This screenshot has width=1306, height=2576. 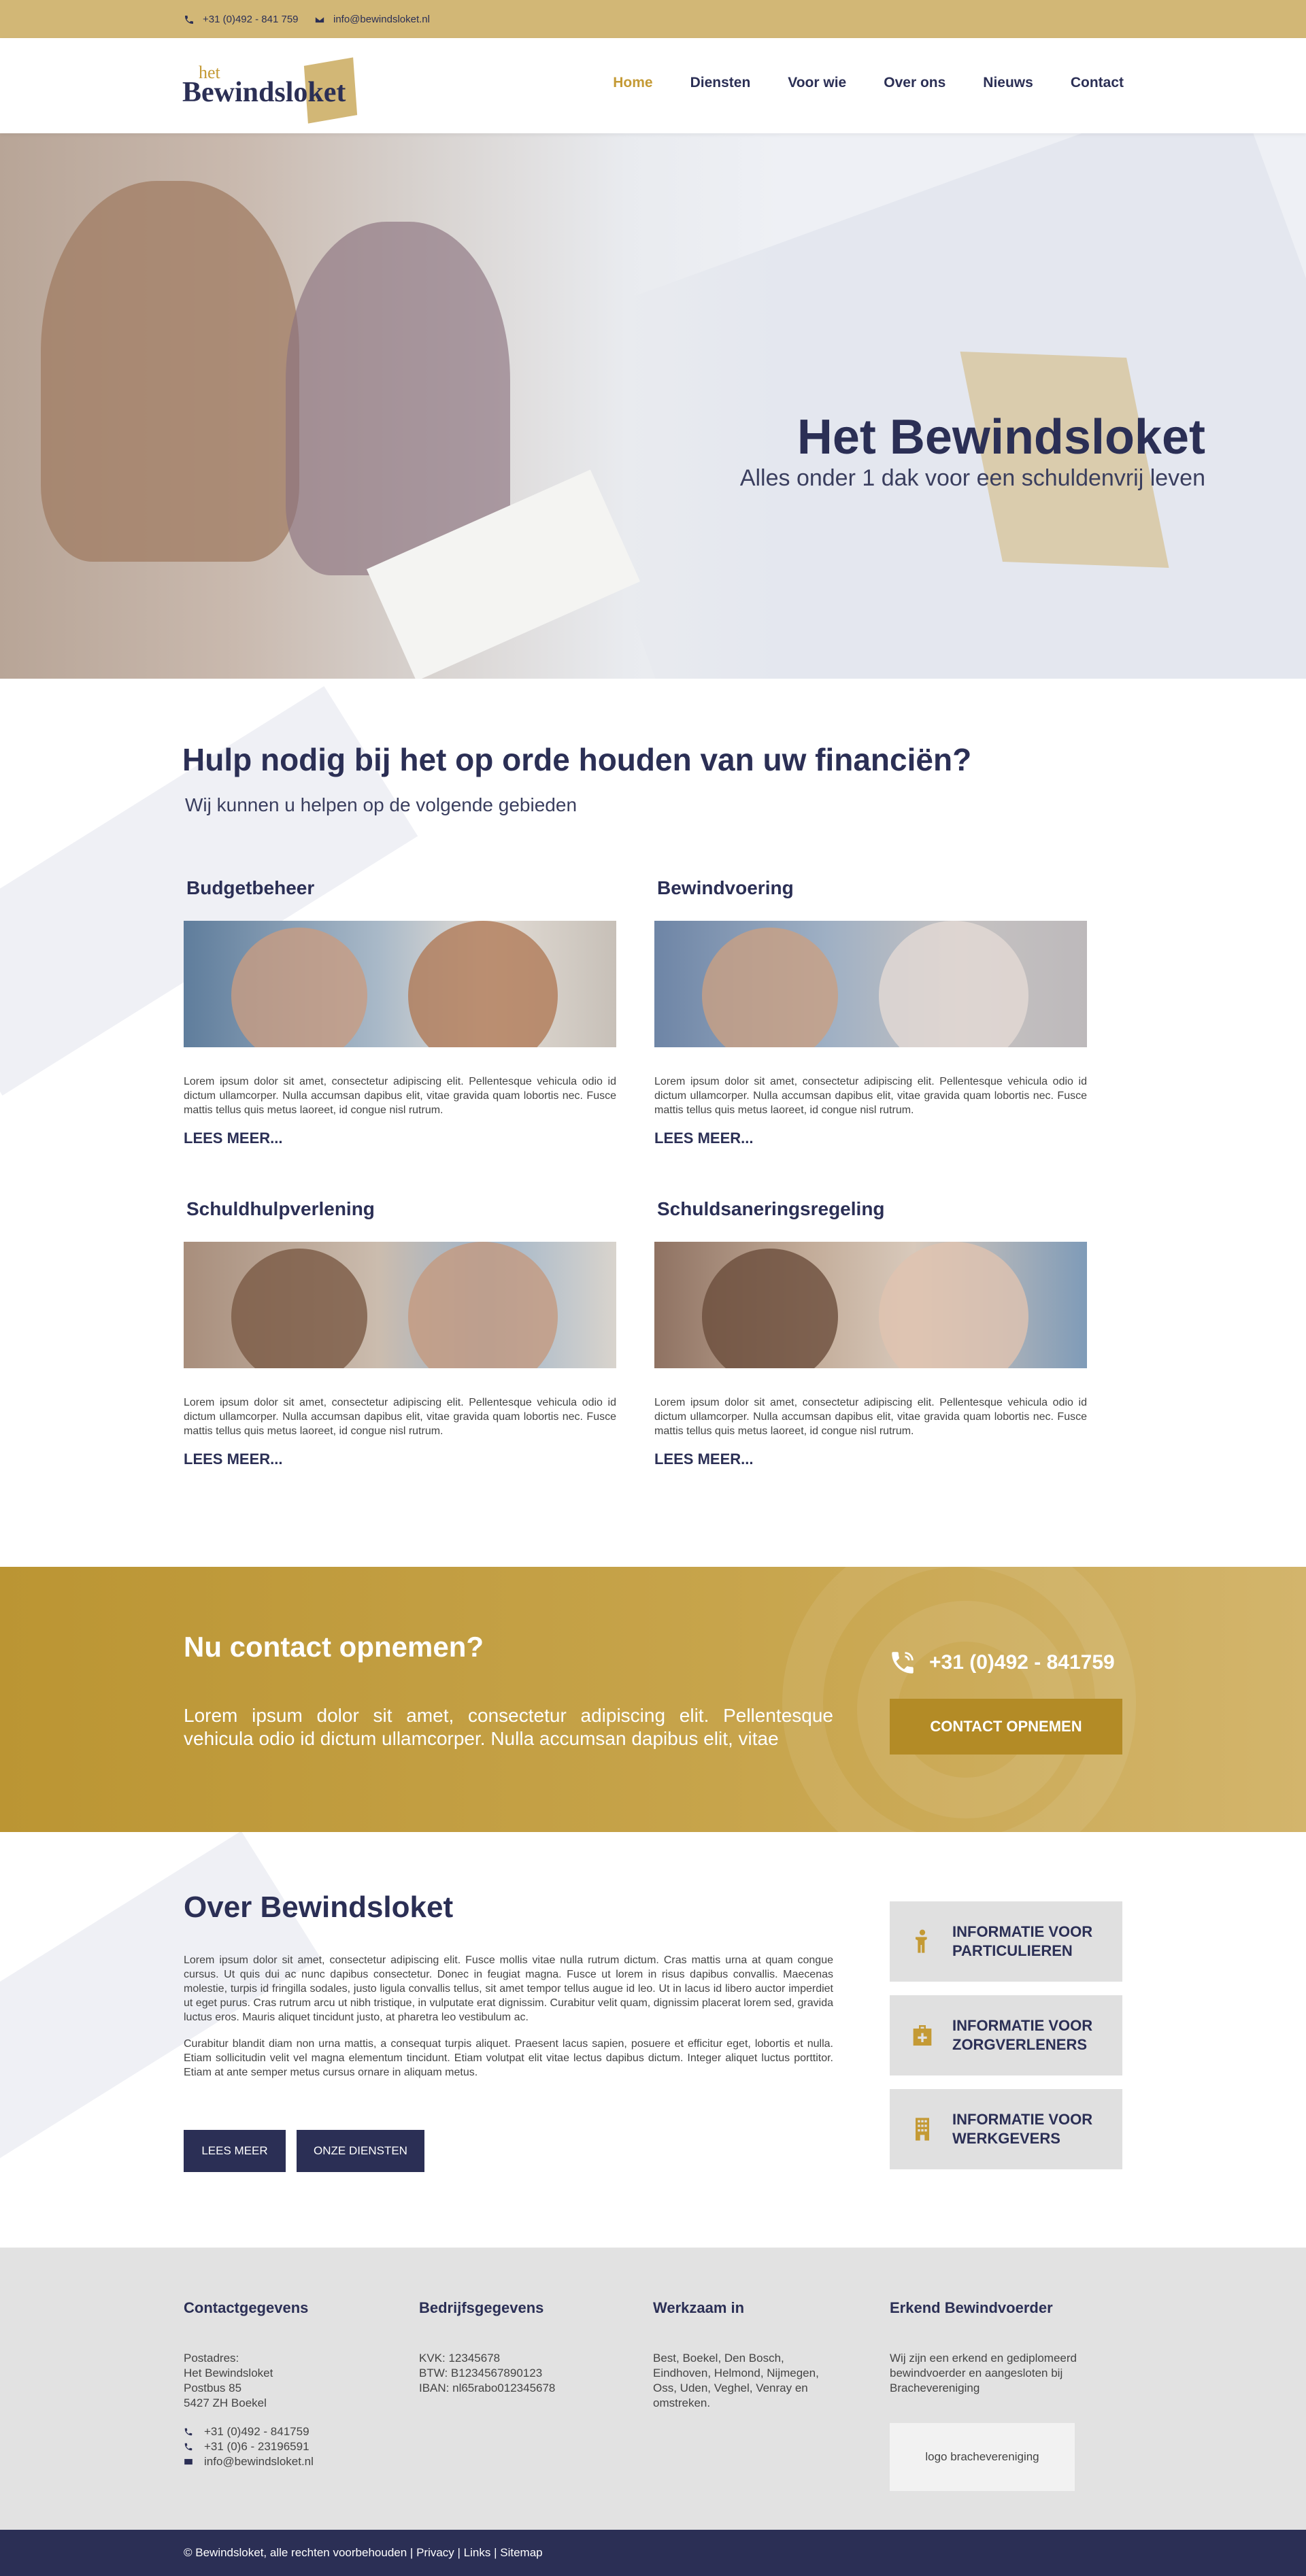 I want to click on contact-button: CONTACT OPNEMEN, so click(x=1006, y=1727).